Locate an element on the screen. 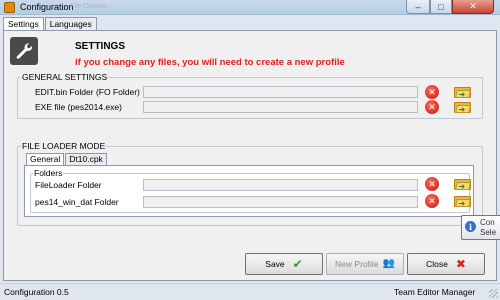 The height and width of the screenshot is (300, 500). version-label: Configuration 0.5 is located at coordinates (36, 292).